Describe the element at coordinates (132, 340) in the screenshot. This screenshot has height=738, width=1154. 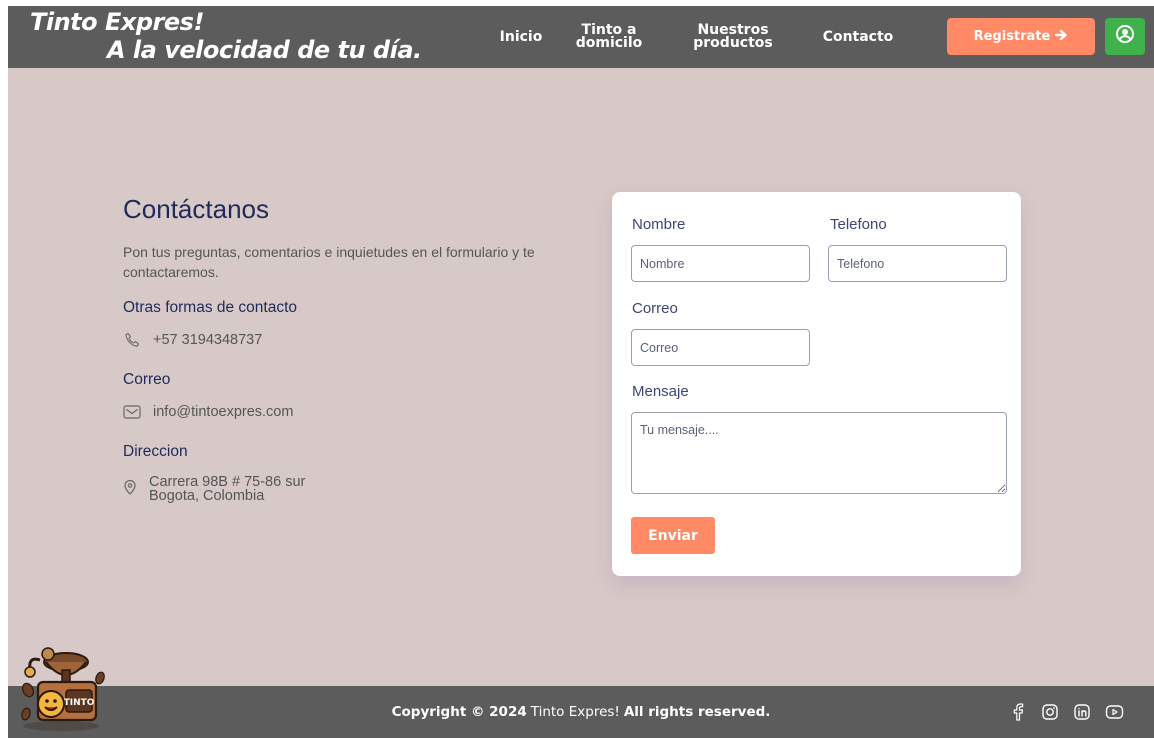
I see `phone-icon` at that location.